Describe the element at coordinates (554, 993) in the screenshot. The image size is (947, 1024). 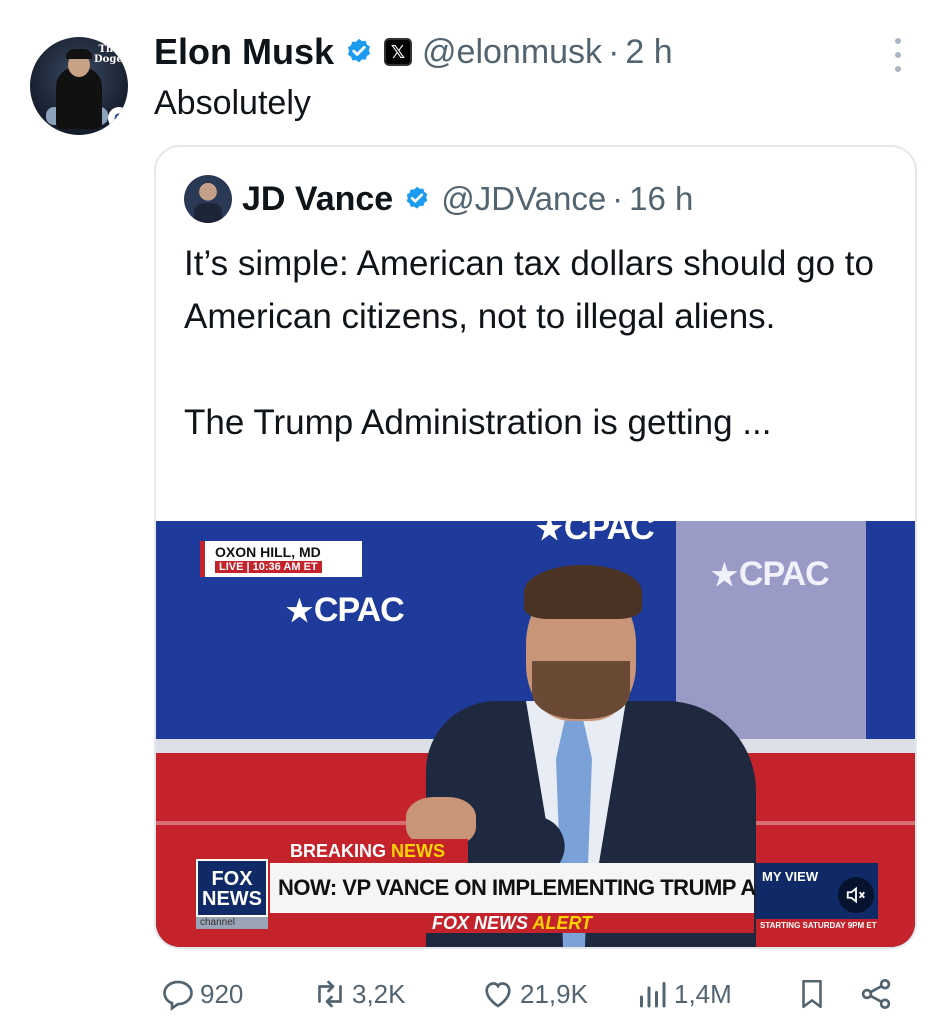
I see `like-count: 21,9K` at that location.